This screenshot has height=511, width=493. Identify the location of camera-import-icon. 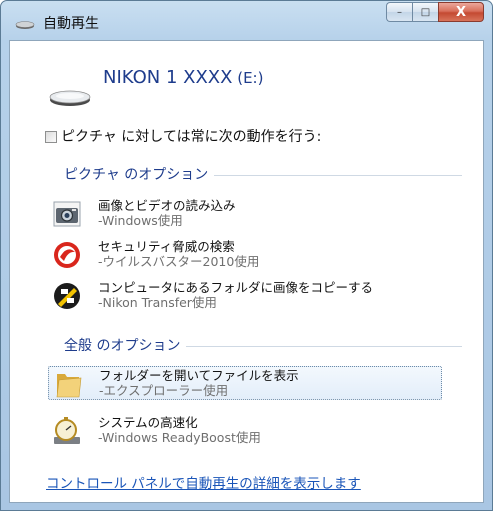
(67, 214).